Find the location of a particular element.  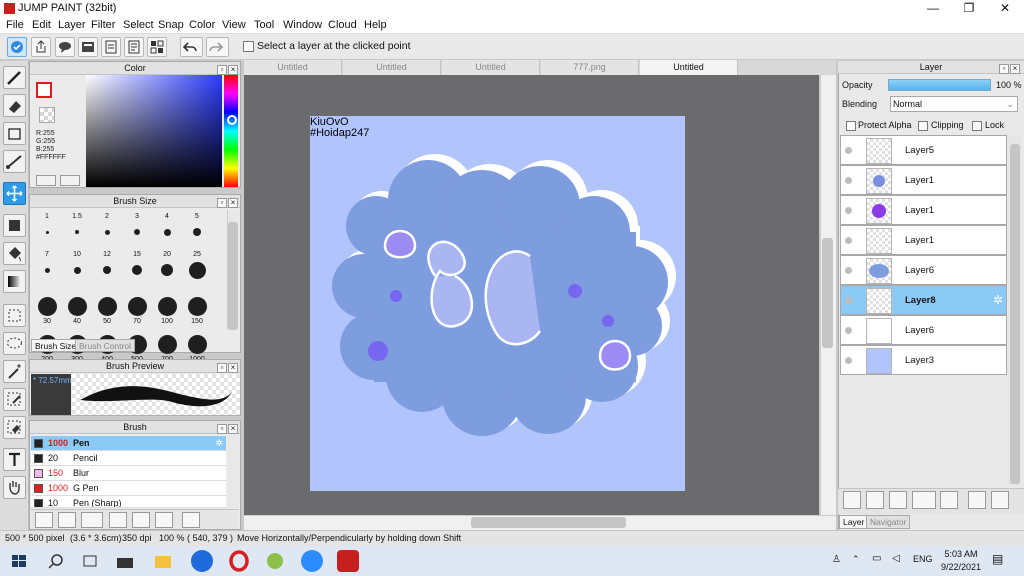

undo-icon is located at coordinates (191, 47).